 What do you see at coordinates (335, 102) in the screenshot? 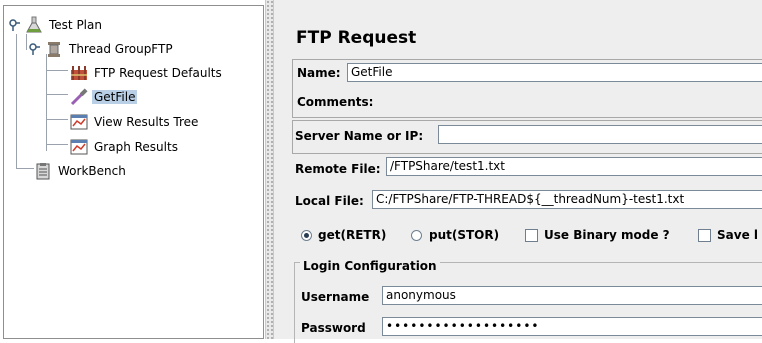
I see `comments-label: Comments:` at bounding box center [335, 102].